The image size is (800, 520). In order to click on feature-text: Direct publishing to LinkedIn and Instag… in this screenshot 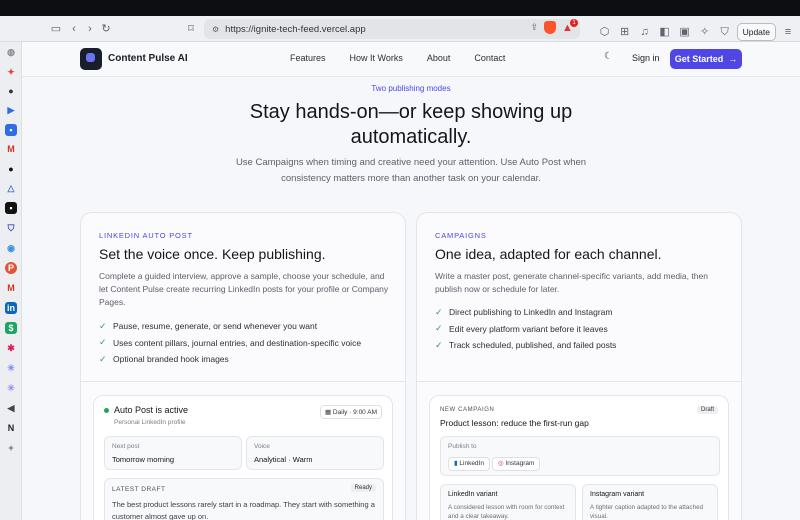, I will do `click(531, 312)`.